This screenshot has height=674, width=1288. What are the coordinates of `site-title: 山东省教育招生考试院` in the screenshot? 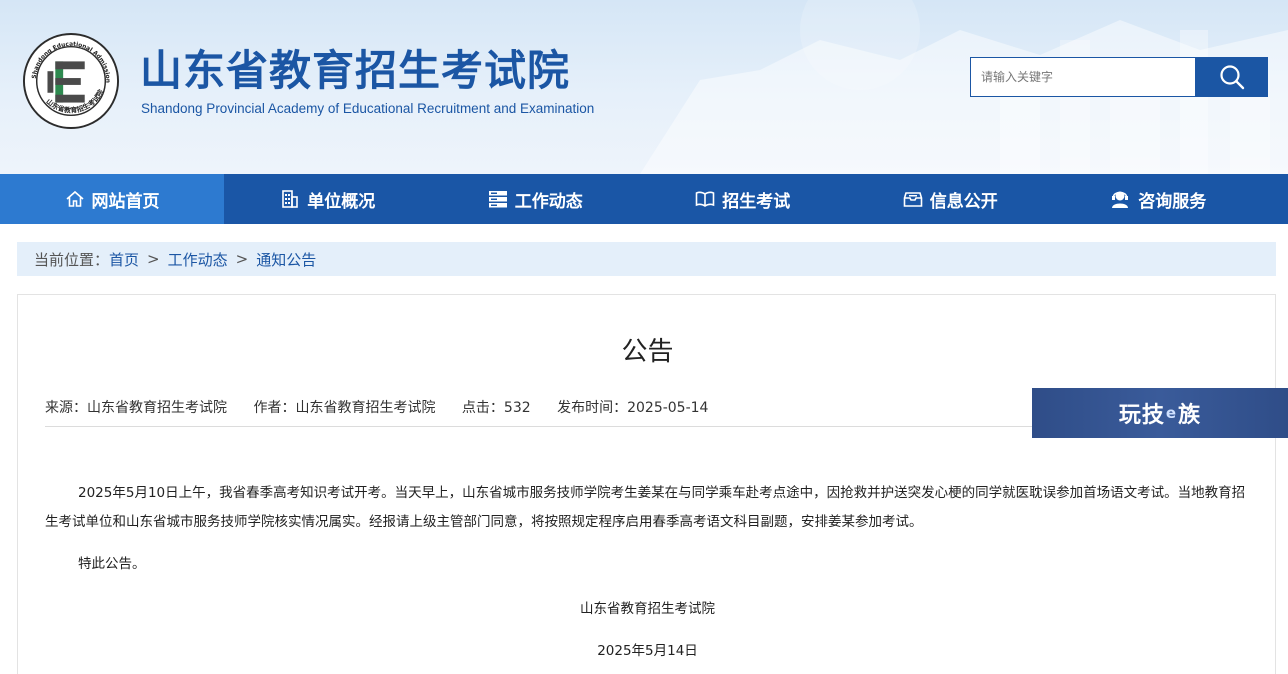 It's located at (355, 71).